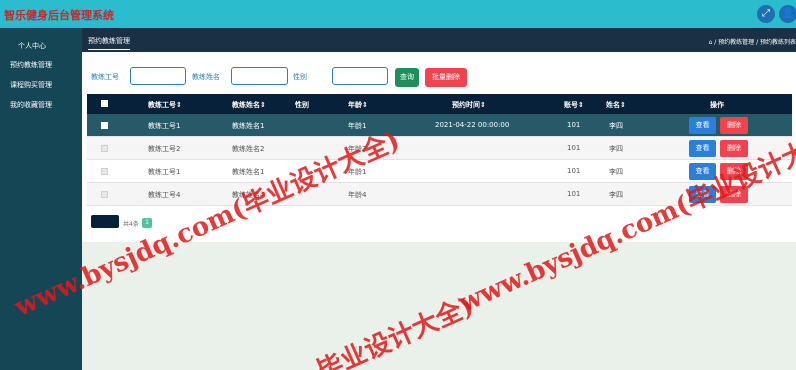 The height and width of the screenshot is (370, 796). I want to click on gender-label: 性别, so click(300, 77).